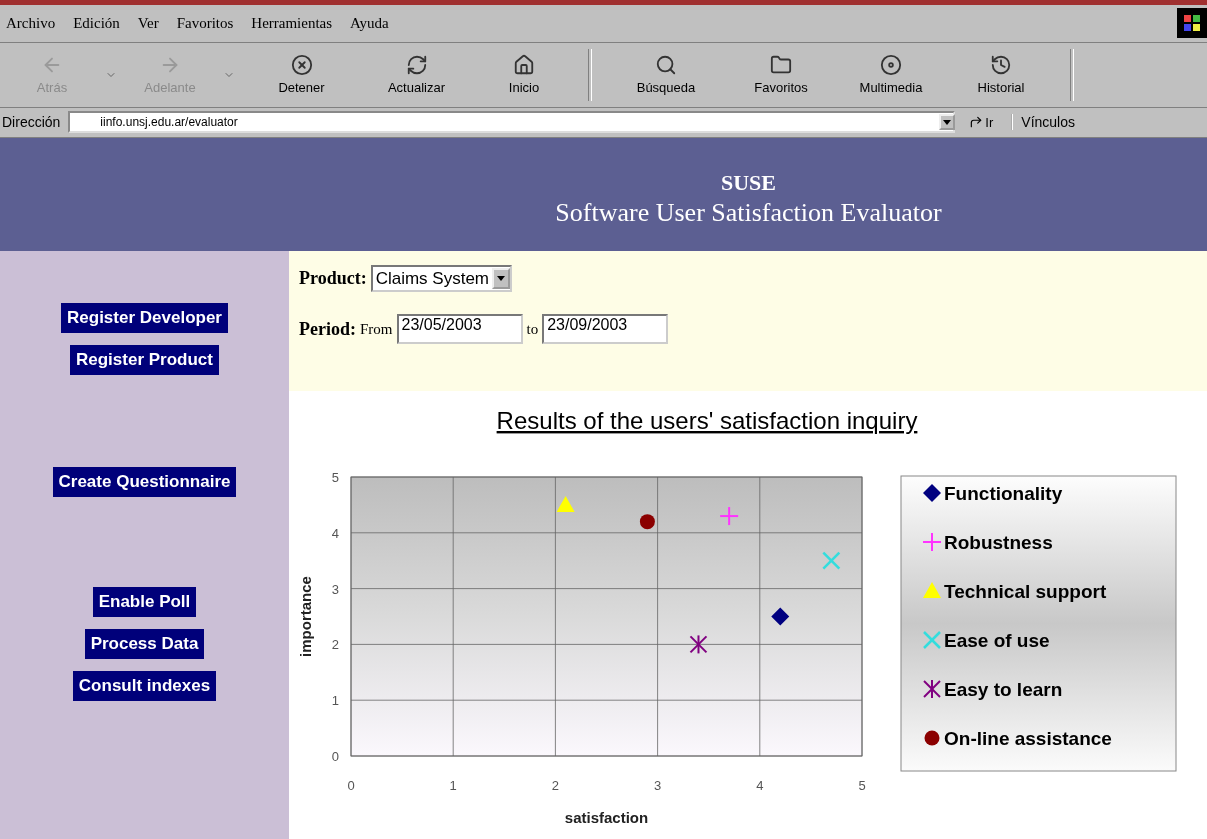 Image resolution: width=1207 pixels, height=839 pixels. Describe the element at coordinates (605, 329) in the screenshot. I see `to-date-field: 23/09/2003` at that location.